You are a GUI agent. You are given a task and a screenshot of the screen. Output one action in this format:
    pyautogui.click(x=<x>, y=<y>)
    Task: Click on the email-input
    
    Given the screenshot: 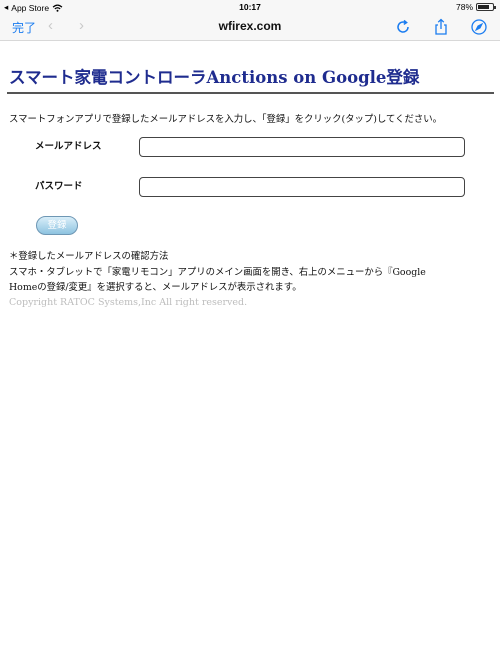 What is the action you would take?
    pyautogui.click(x=302, y=147)
    